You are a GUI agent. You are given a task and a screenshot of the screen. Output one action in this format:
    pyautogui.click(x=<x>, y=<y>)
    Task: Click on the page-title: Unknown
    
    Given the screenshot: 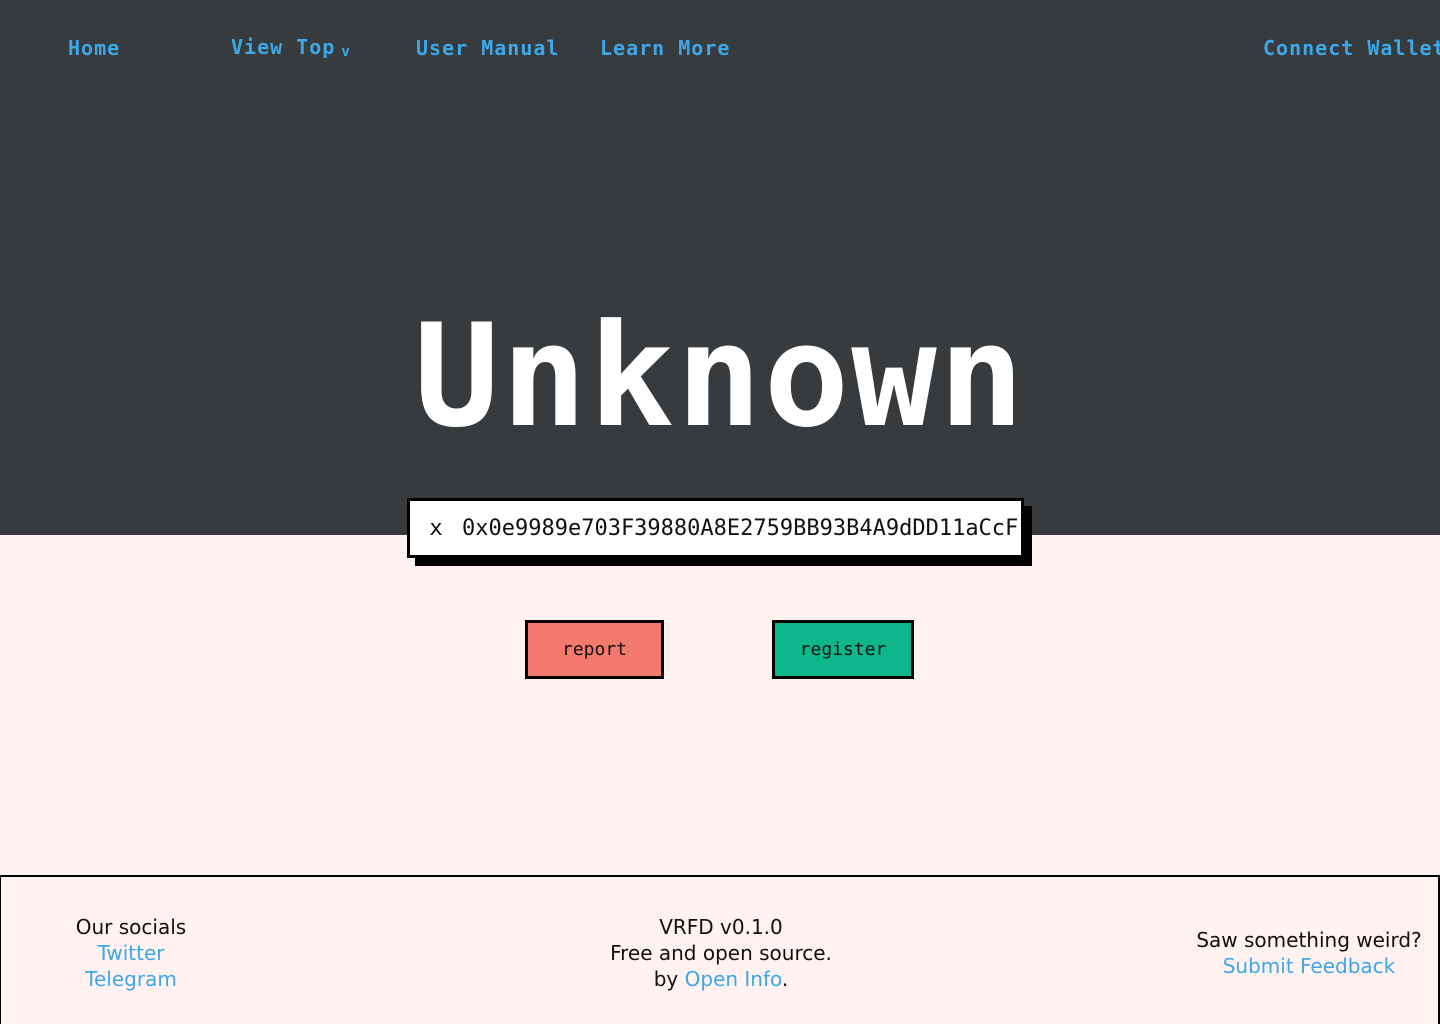 What is the action you would take?
    pyautogui.click(x=720, y=376)
    